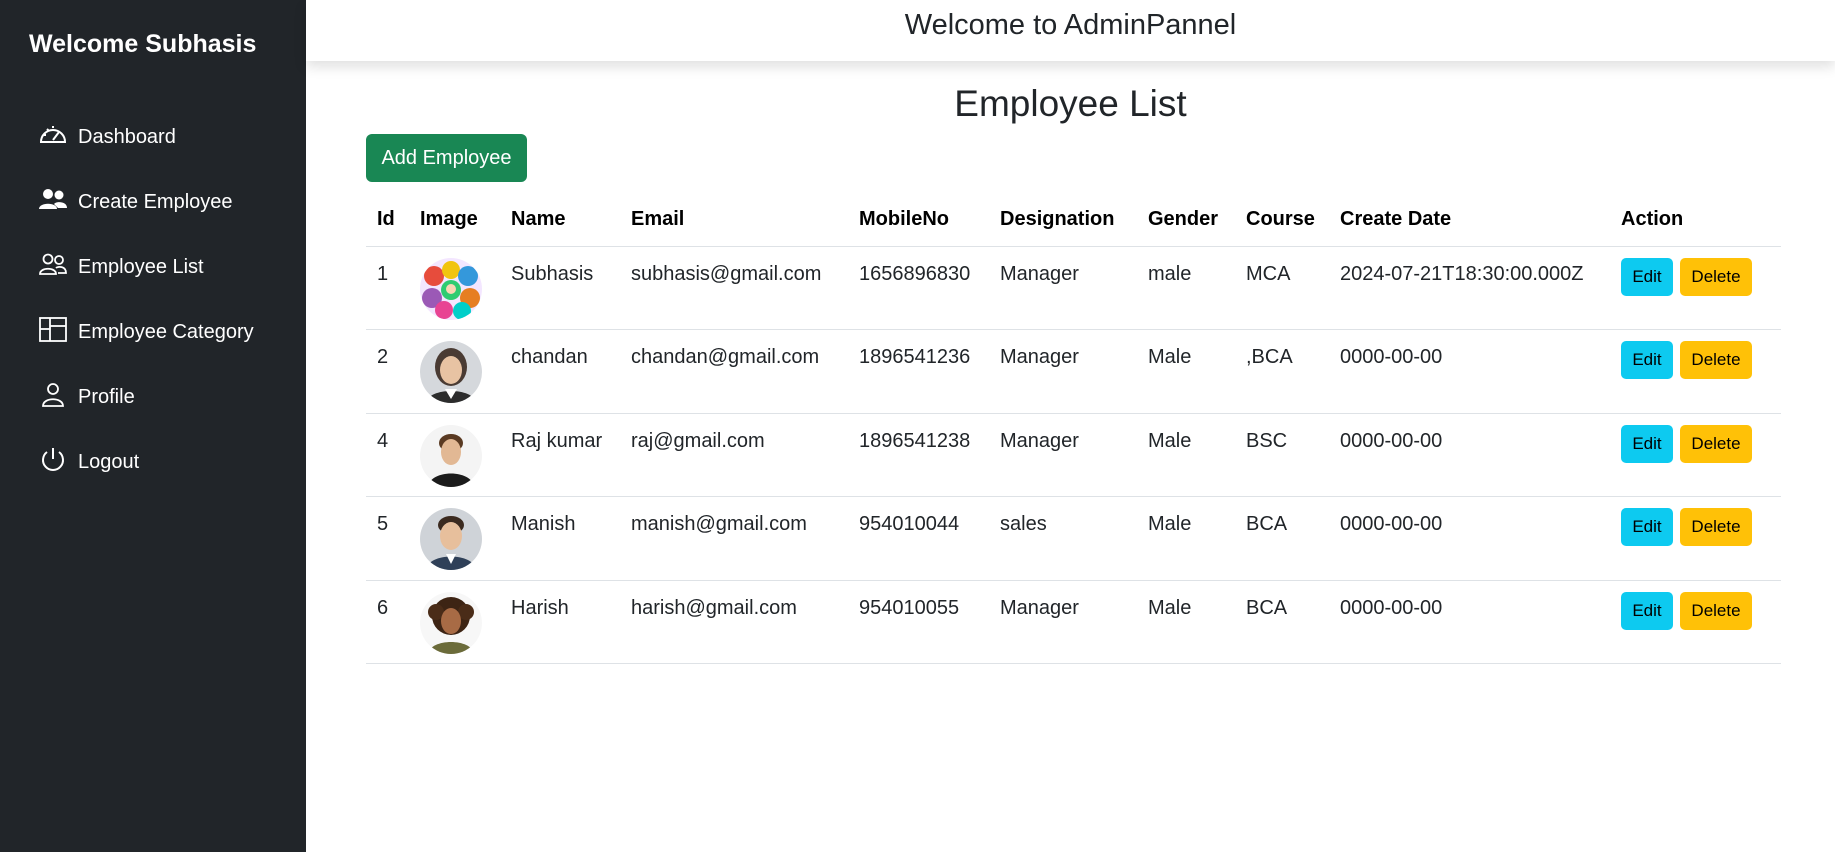 This screenshot has width=1835, height=852. Describe the element at coordinates (1063, 220) in the screenshot. I see `column-header-designation: Designation` at that location.